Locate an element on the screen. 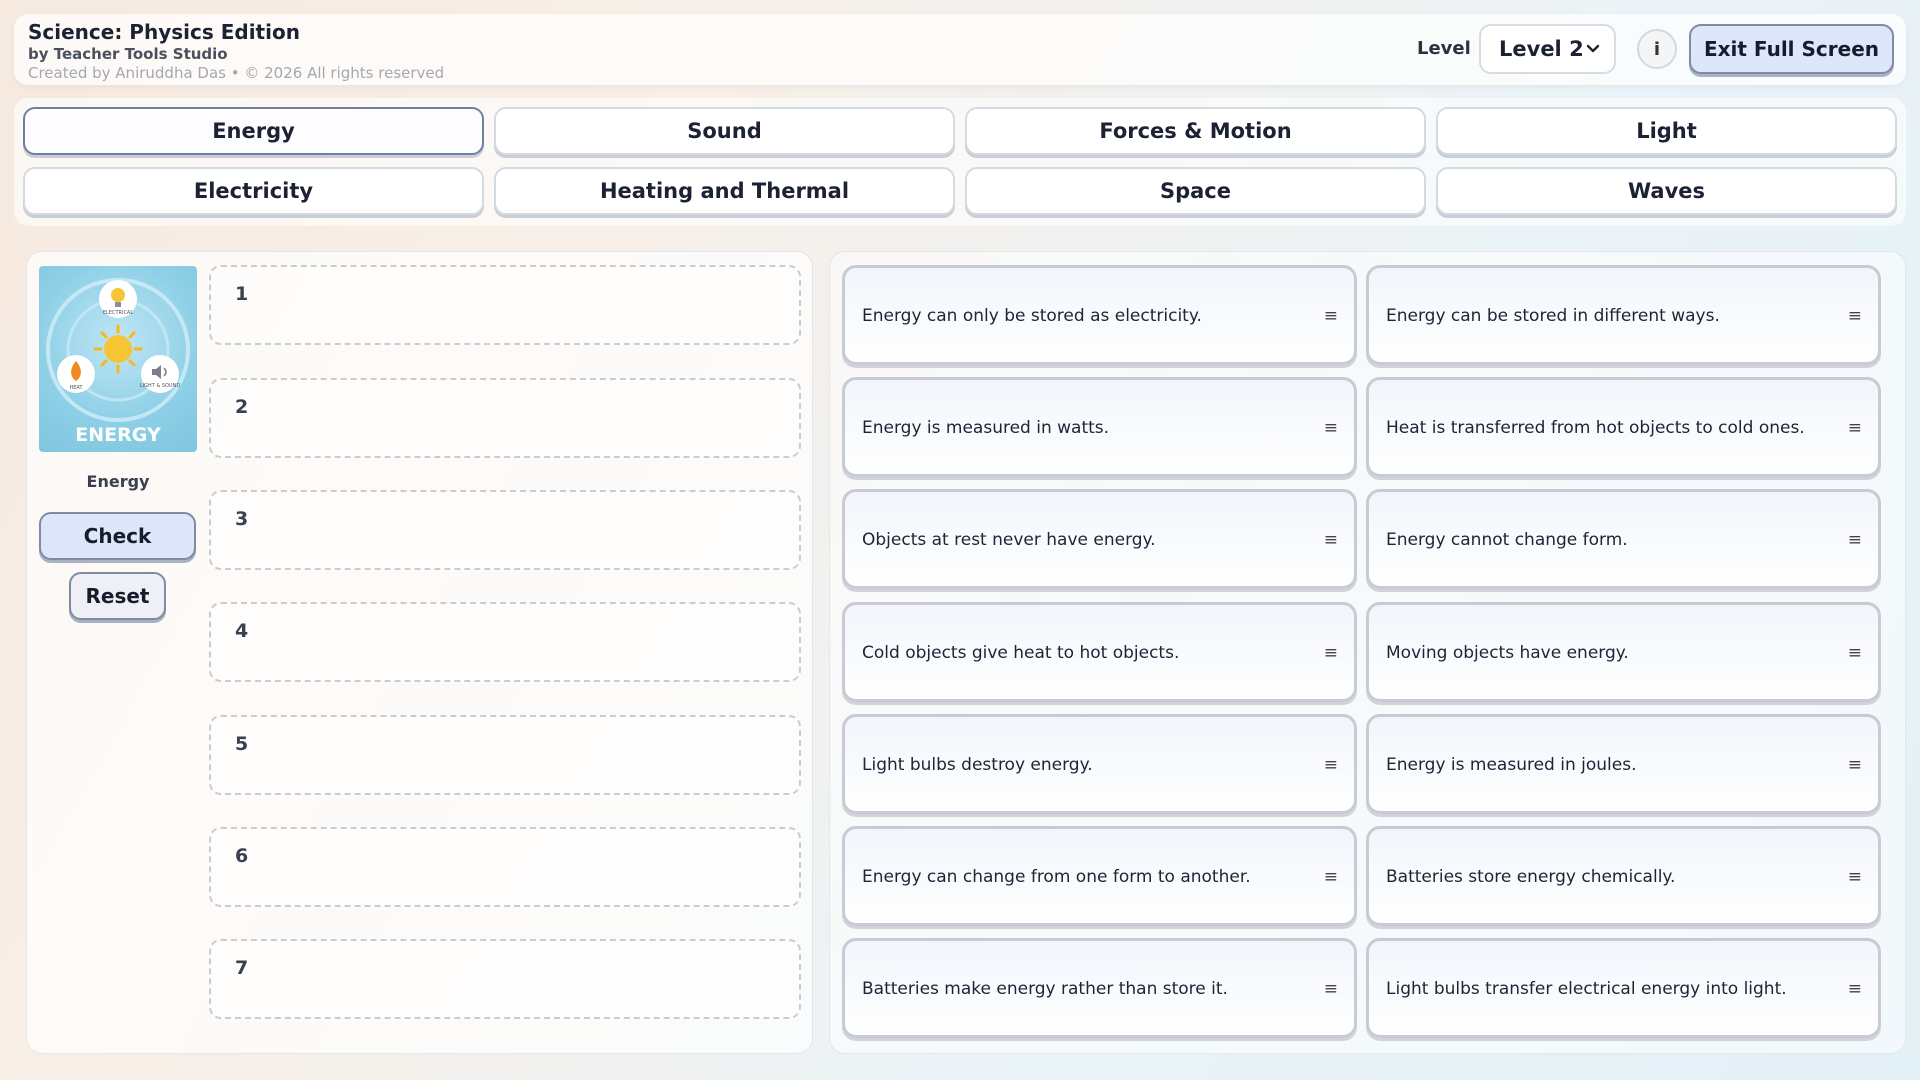 The width and height of the screenshot is (1920, 1080). statement-card: Cold objects give heat to hot objects. ≡ is located at coordinates (1099, 652).